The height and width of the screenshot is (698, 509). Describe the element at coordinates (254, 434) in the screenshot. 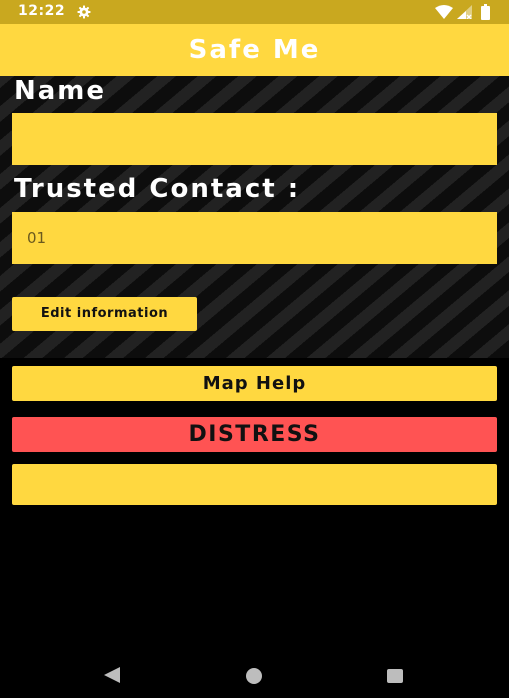

I see `distress-button: DISTRESS` at that location.